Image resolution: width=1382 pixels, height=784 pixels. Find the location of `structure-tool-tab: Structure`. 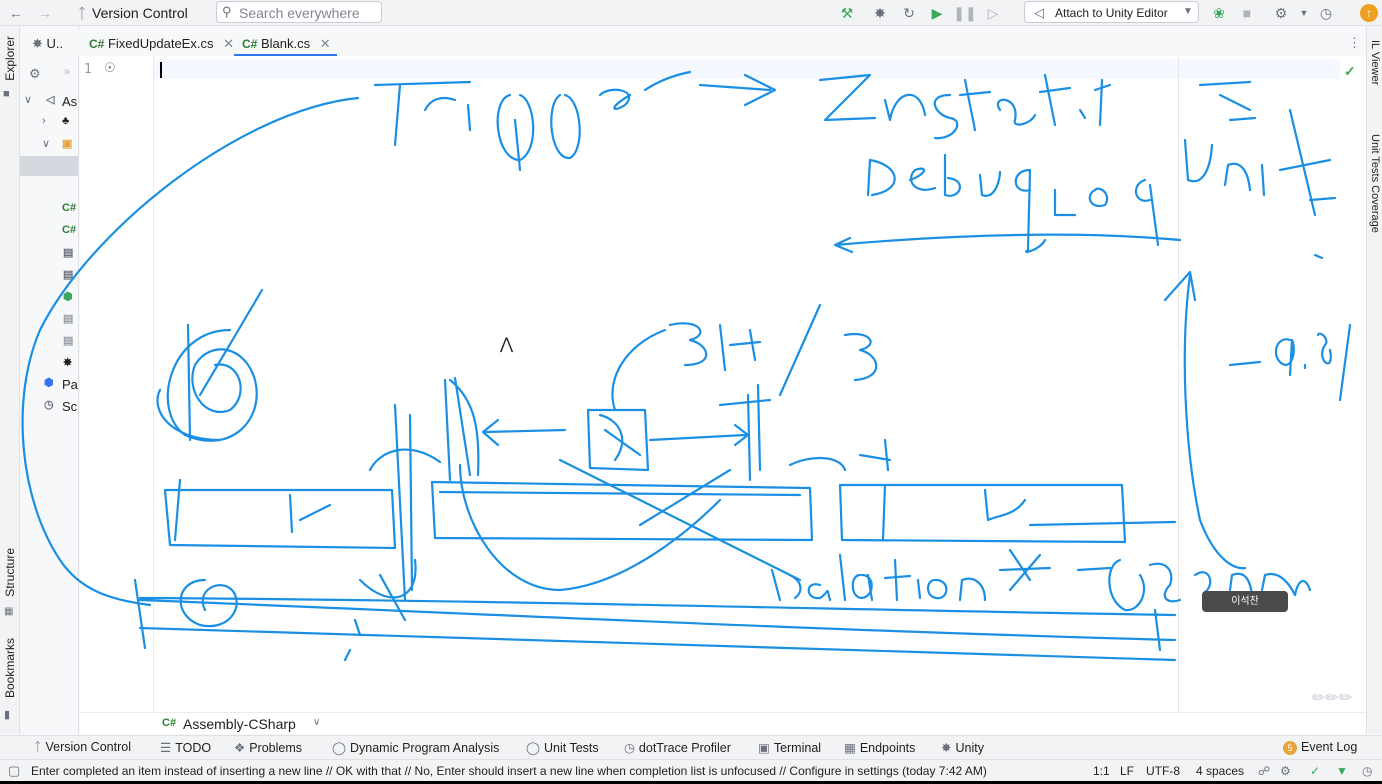

structure-tool-tab: Structure is located at coordinates (10, 572).